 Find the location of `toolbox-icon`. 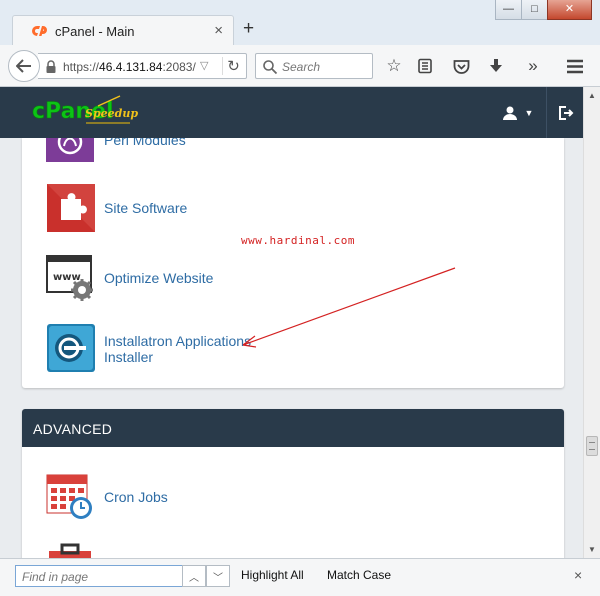

toolbox-icon is located at coordinates (70, 550).